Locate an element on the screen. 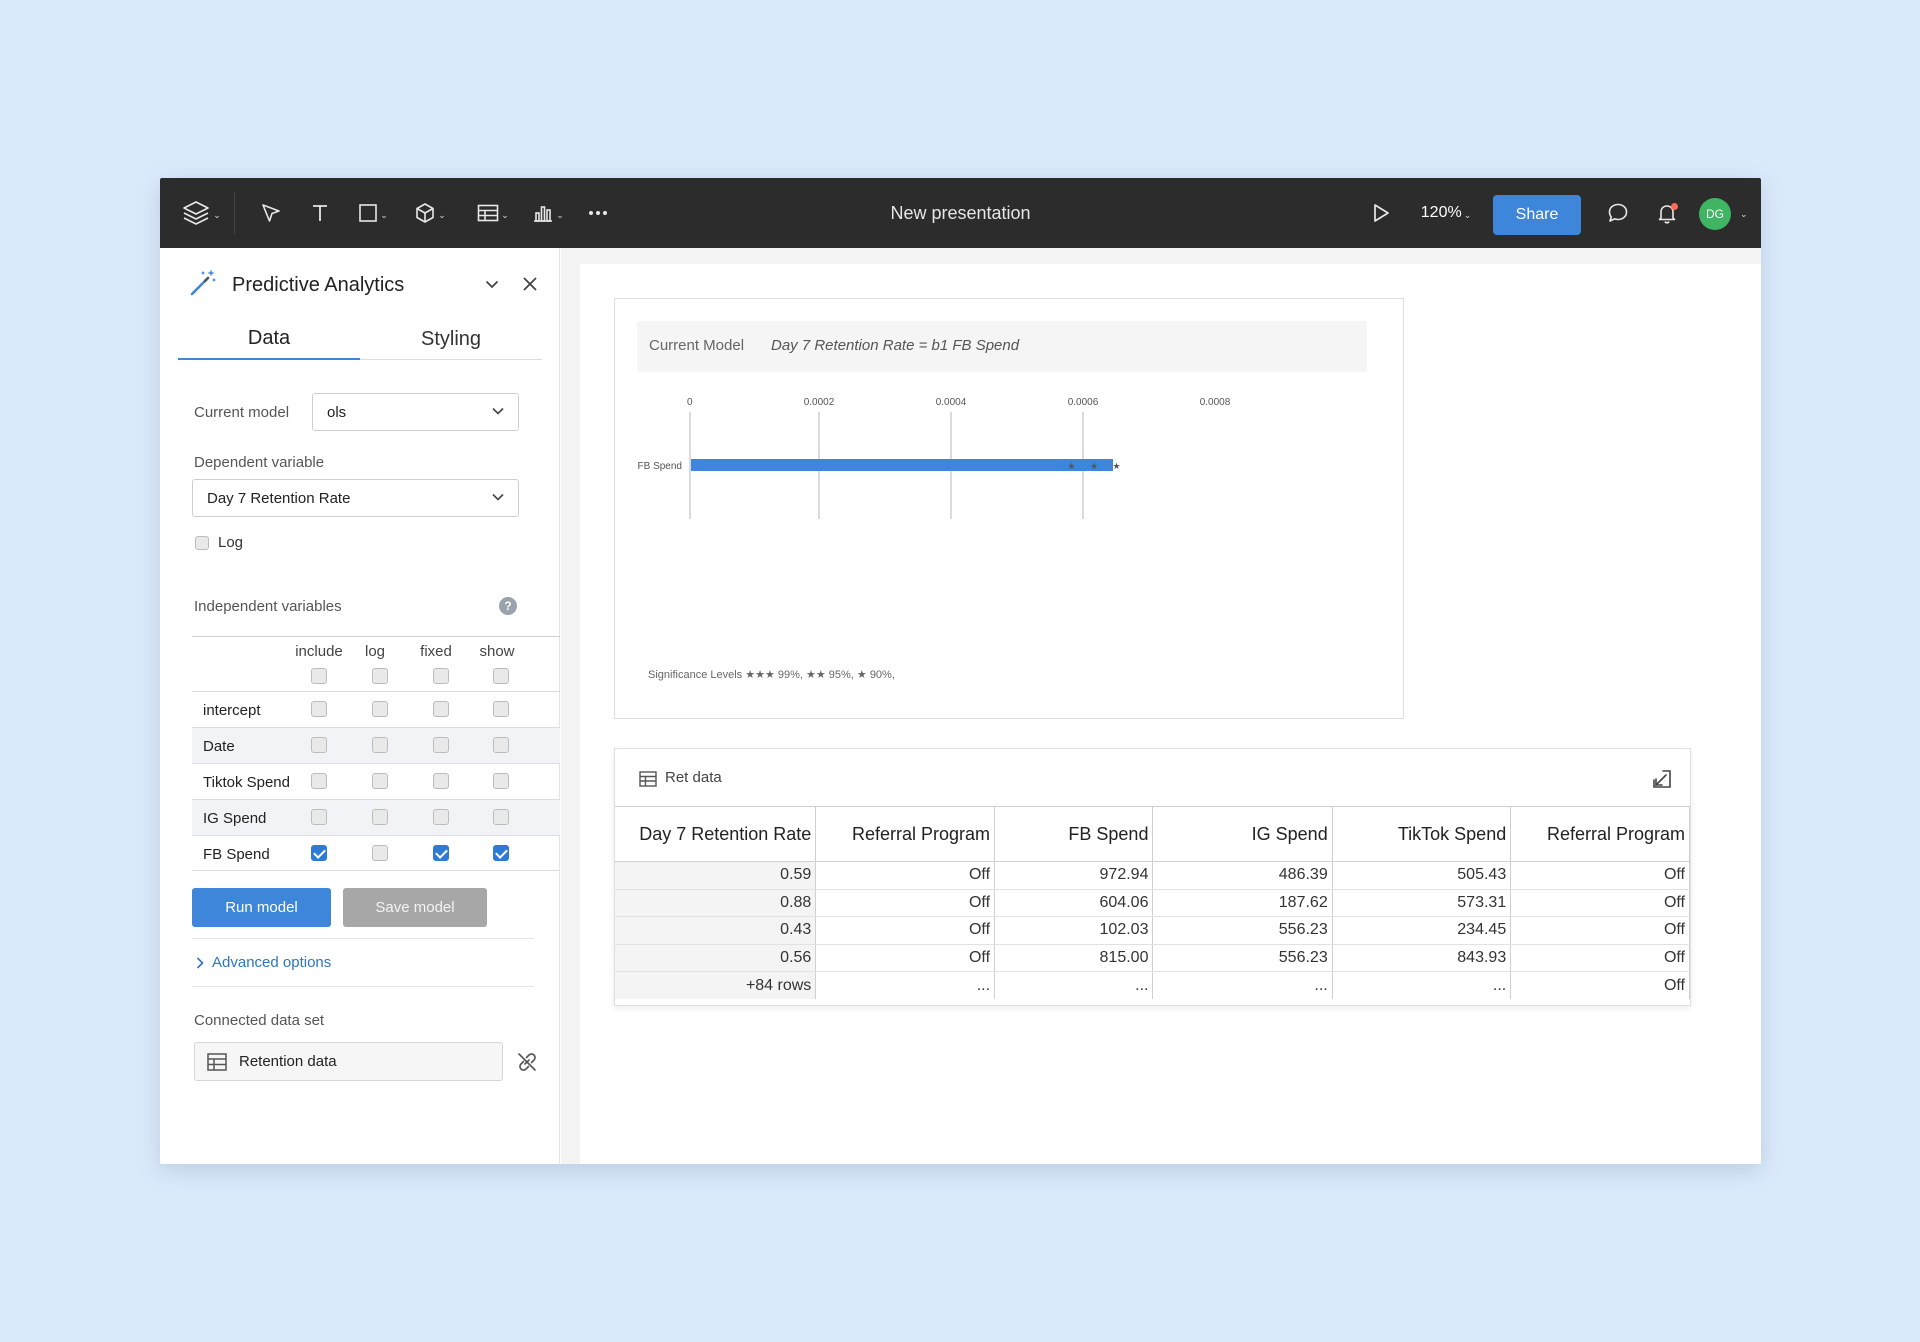  current-model-label: Current model is located at coordinates (242, 412).